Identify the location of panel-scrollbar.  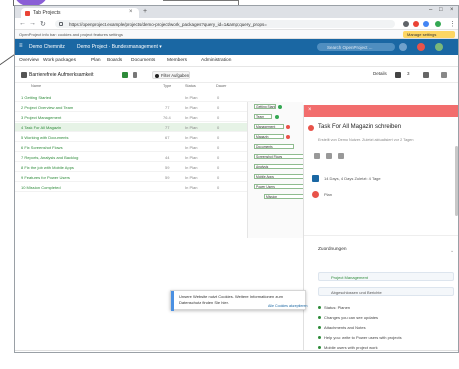
(456, 181).